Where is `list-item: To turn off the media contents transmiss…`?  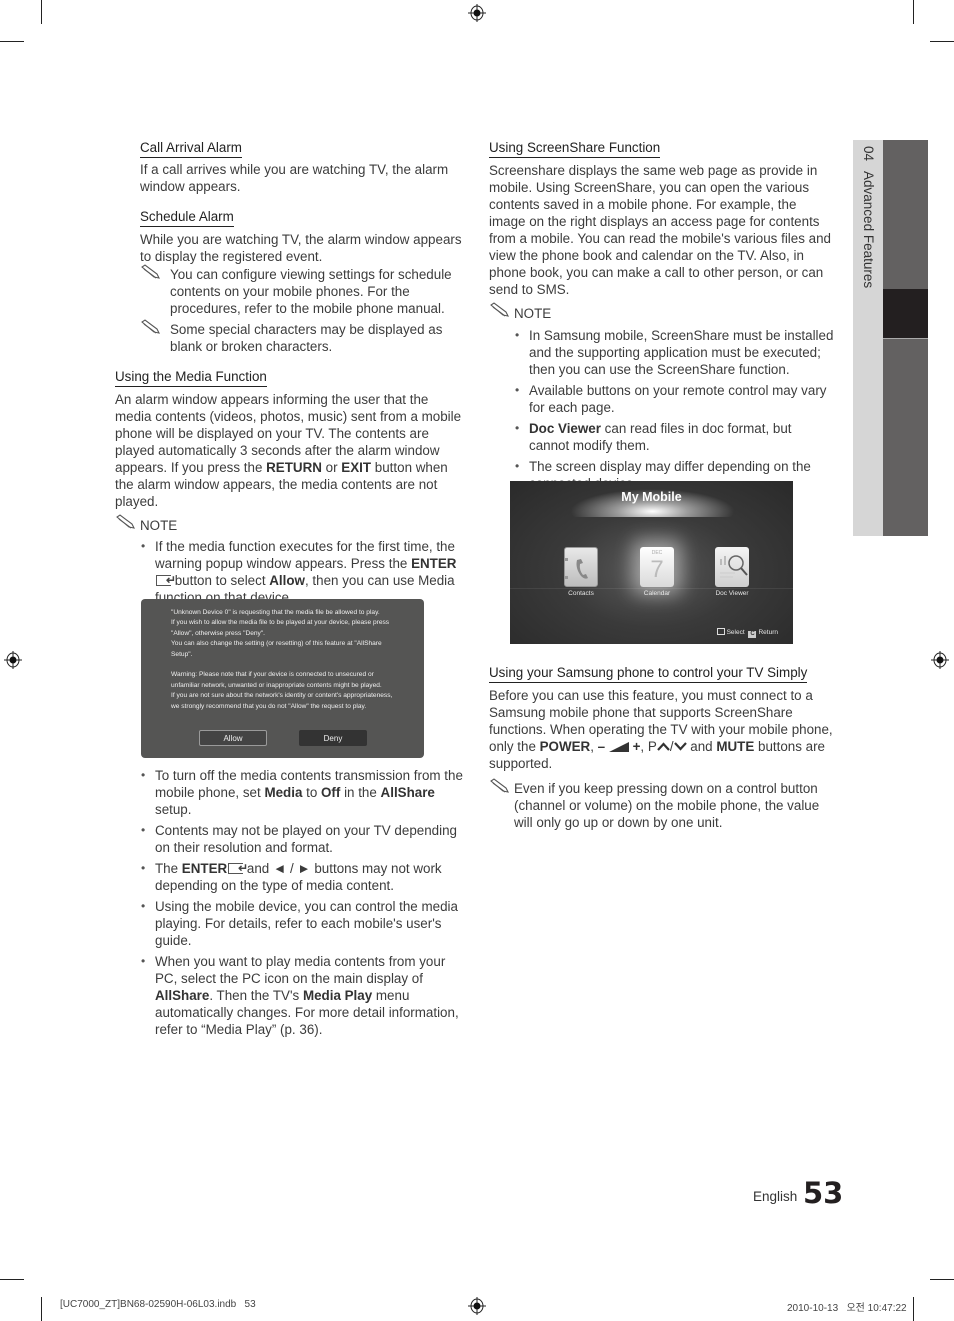
list-item: To turn off the media contents transmiss… is located at coordinates (304, 792).